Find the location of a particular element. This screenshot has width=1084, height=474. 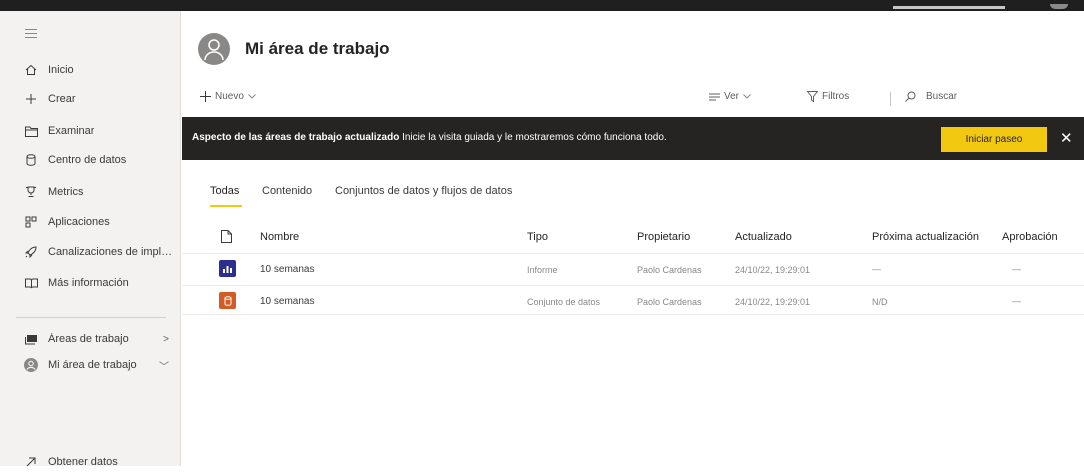

sidebar-item-mi-area-de-trabajo: Mi área de trabajo ﹀ is located at coordinates (90, 365).